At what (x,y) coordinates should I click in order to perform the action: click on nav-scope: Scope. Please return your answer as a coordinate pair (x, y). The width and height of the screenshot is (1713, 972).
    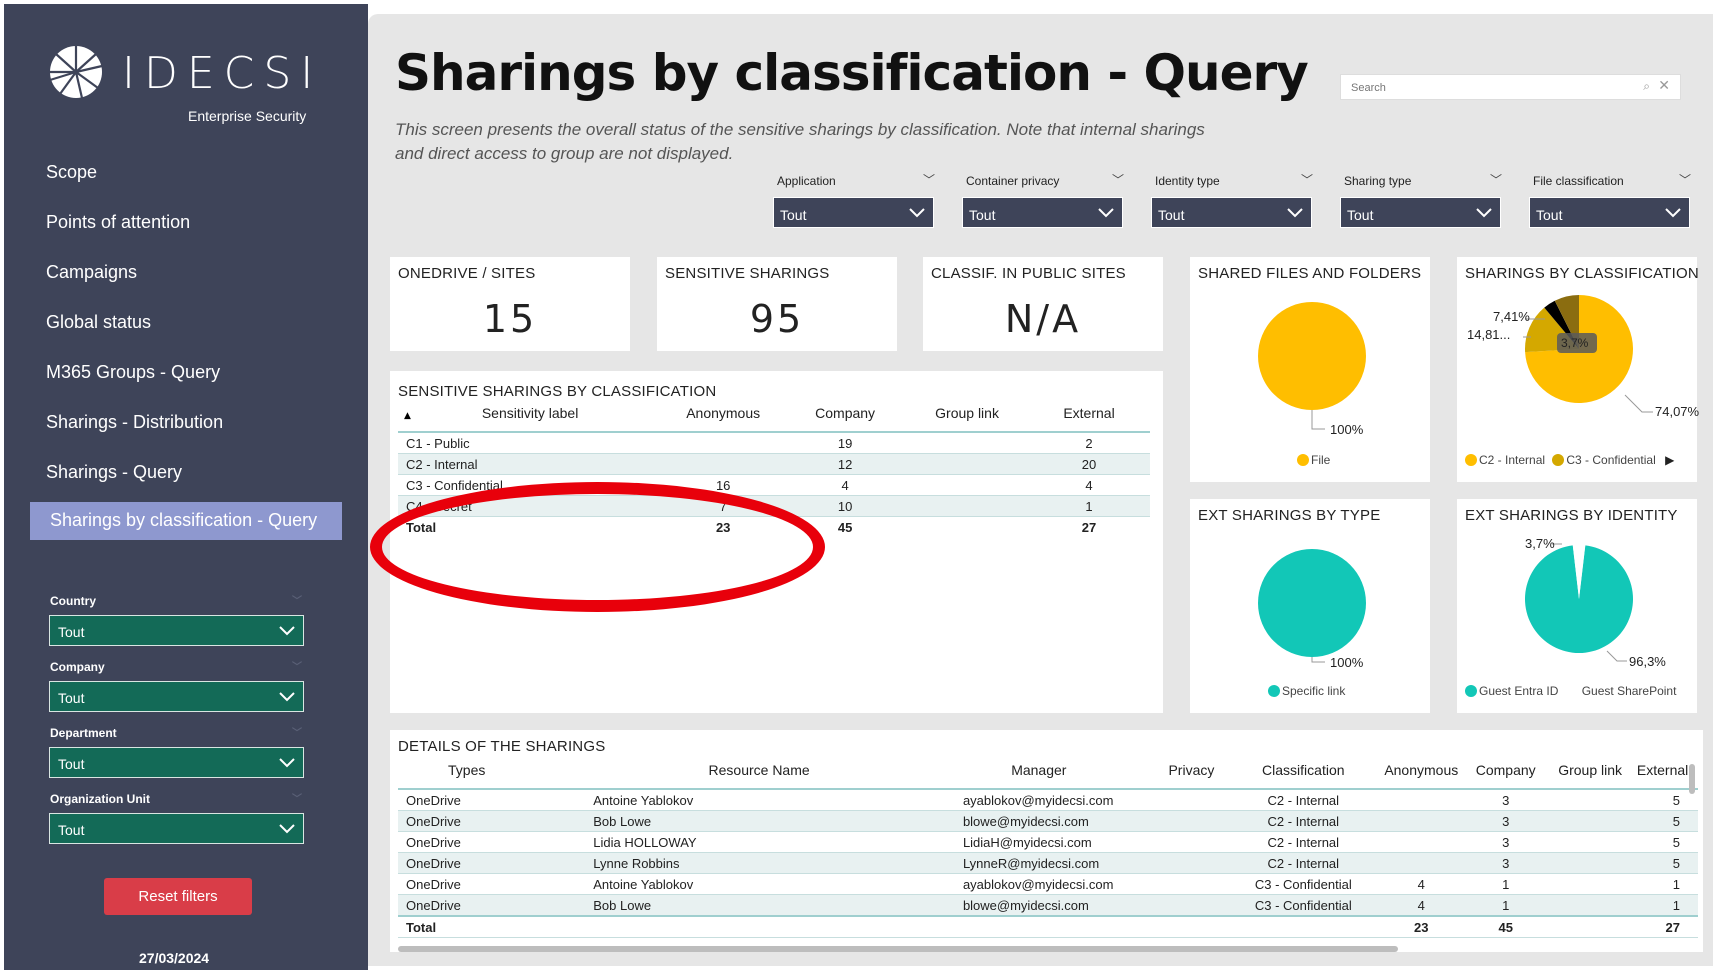
    Looking at the image, I should click on (71, 172).